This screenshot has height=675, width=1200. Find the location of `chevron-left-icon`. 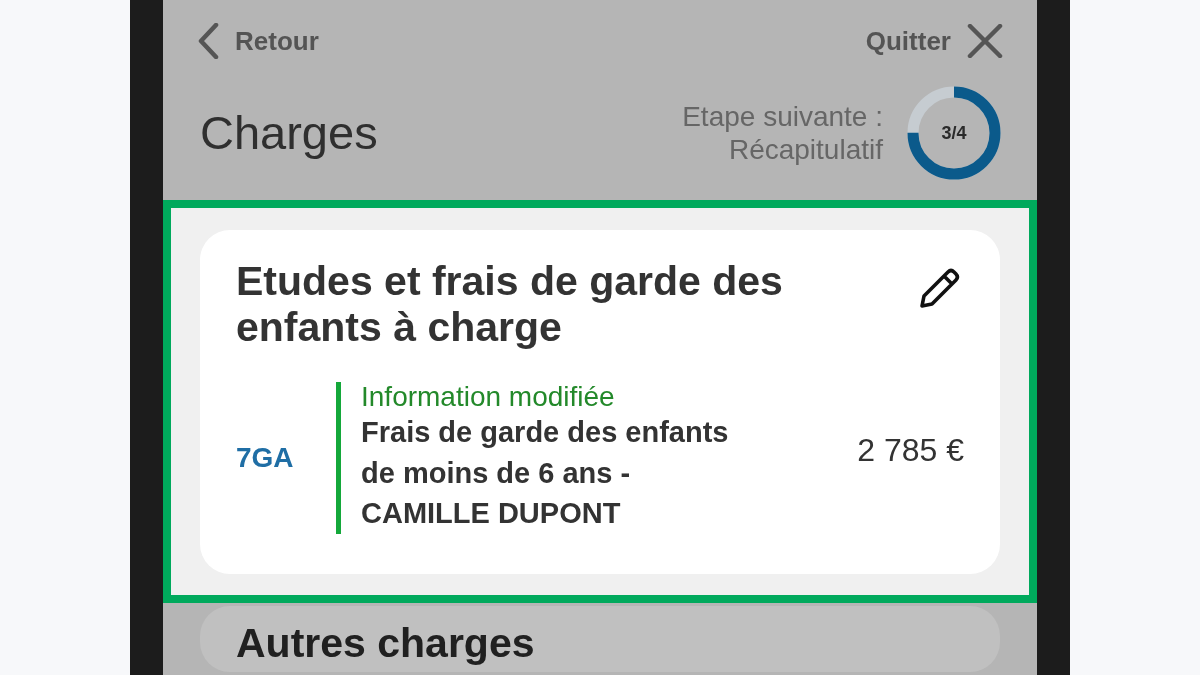

chevron-left-icon is located at coordinates (208, 41).